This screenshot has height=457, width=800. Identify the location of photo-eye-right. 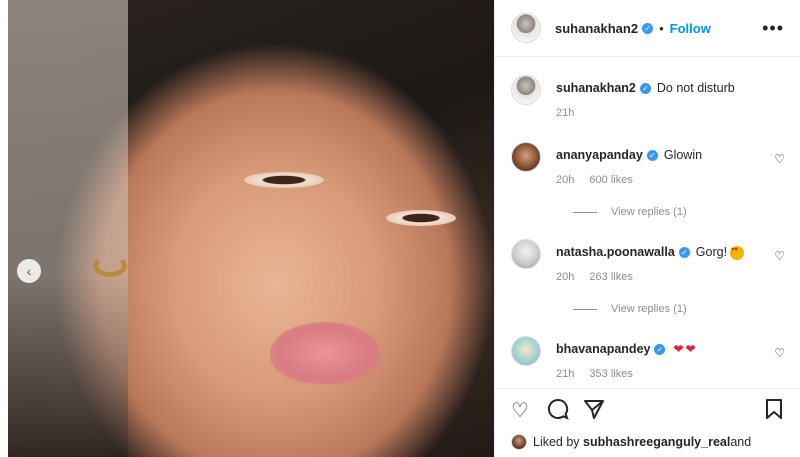
(421, 218).